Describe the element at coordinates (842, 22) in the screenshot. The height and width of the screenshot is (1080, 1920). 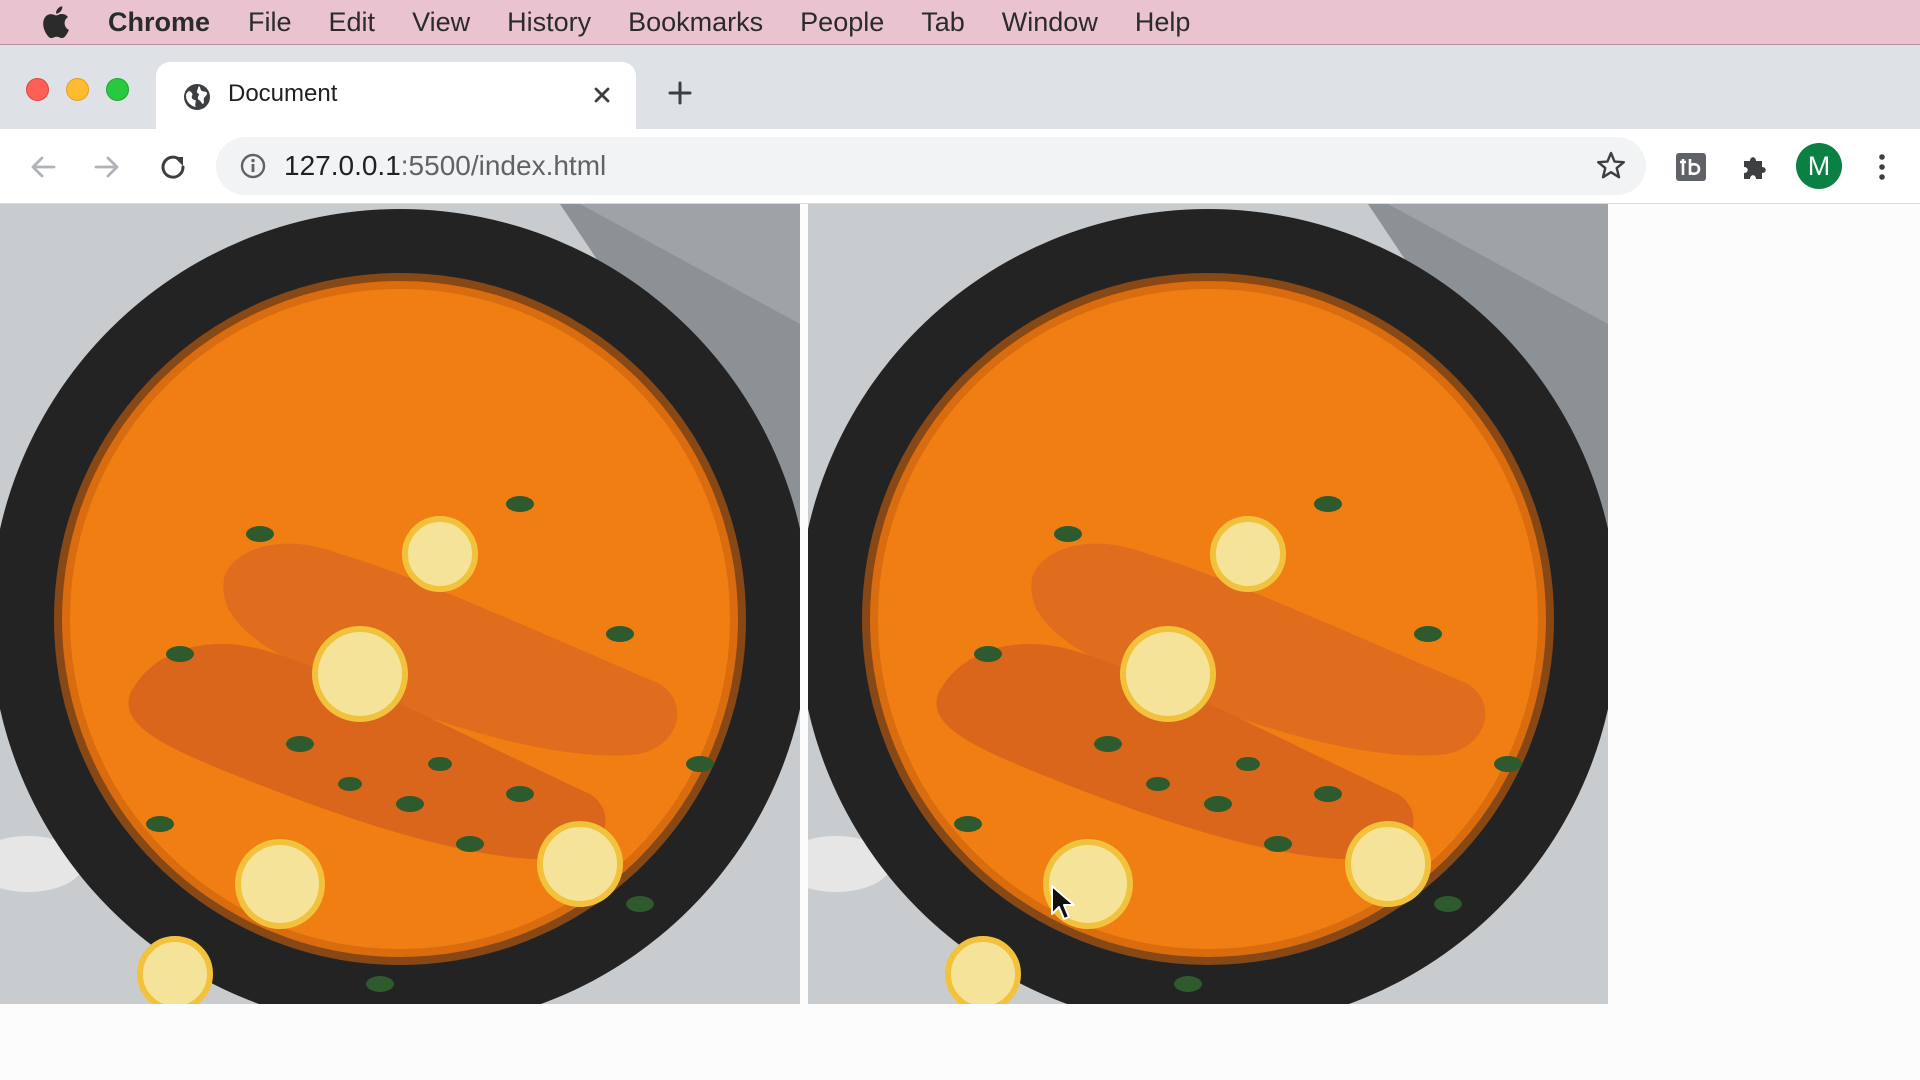
I see `menu-people: People` at that location.